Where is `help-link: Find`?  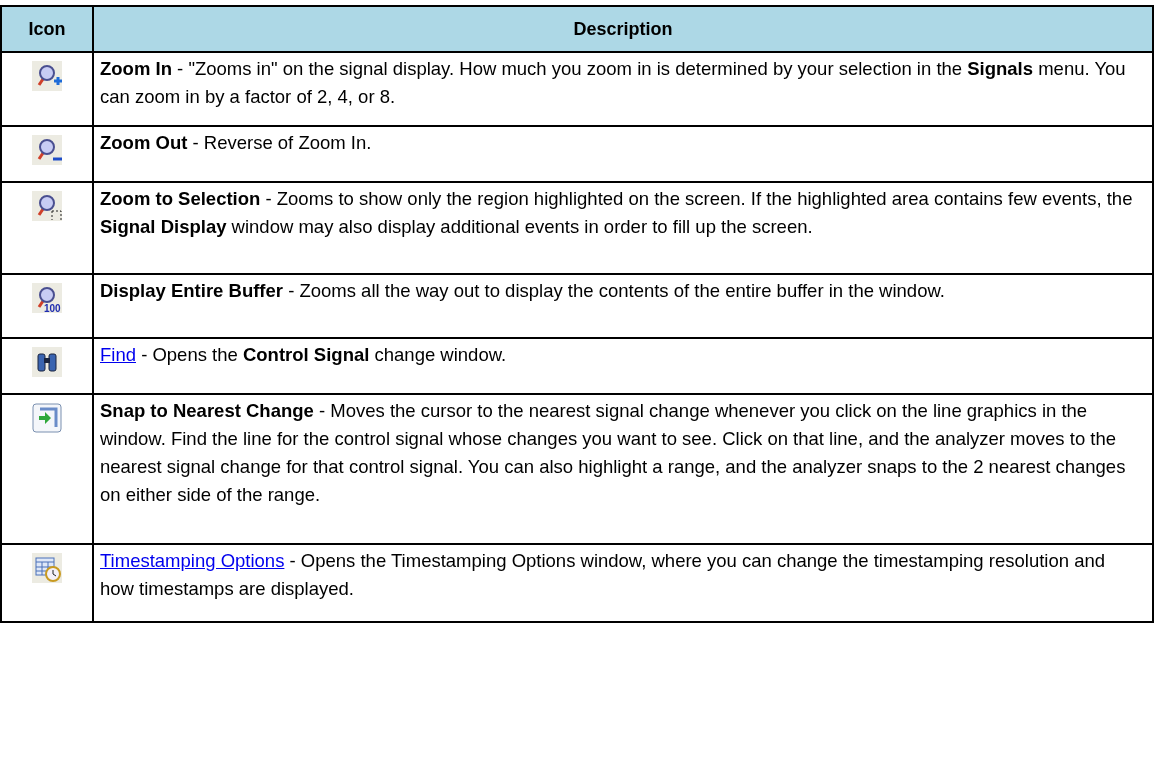 help-link: Find is located at coordinates (118, 354).